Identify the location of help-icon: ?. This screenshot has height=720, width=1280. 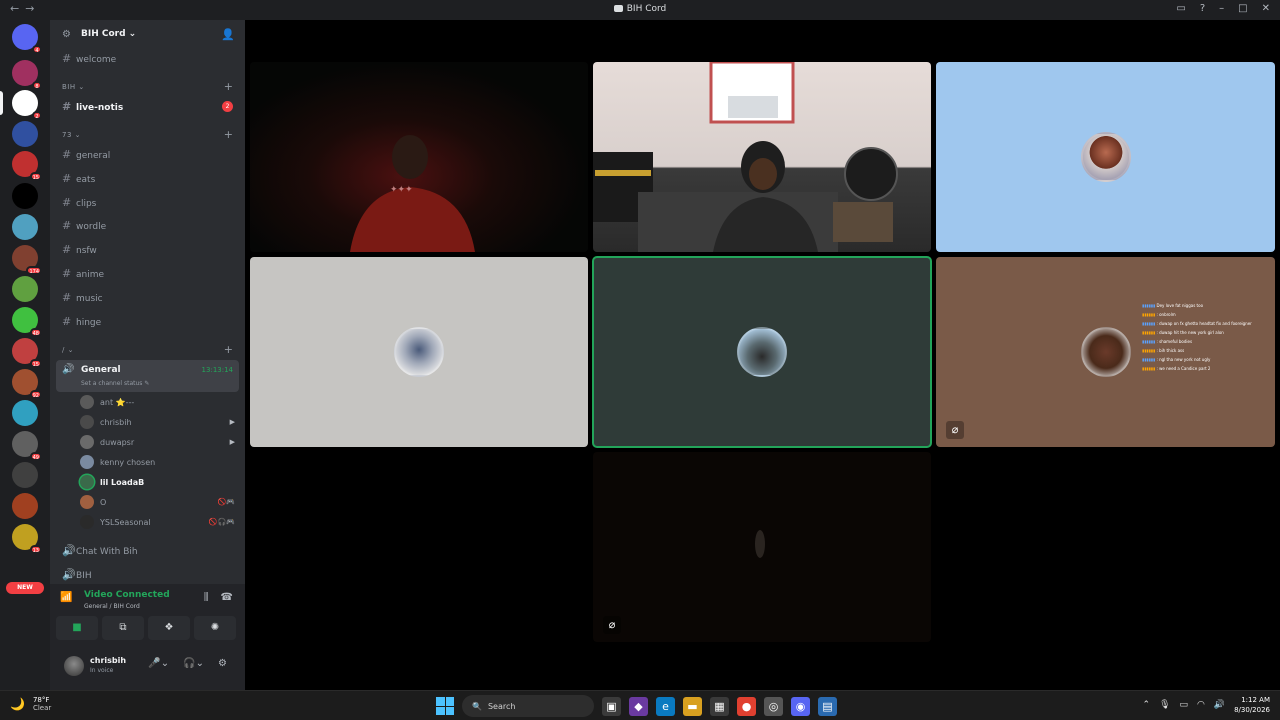
(1202, 8).